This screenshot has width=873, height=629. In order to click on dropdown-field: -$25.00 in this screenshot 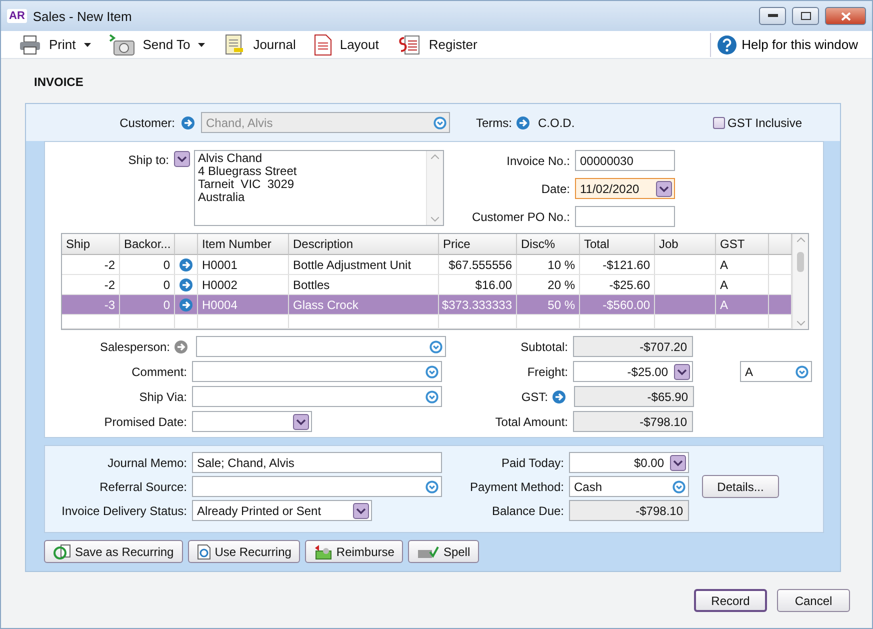, I will do `click(633, 371)`.